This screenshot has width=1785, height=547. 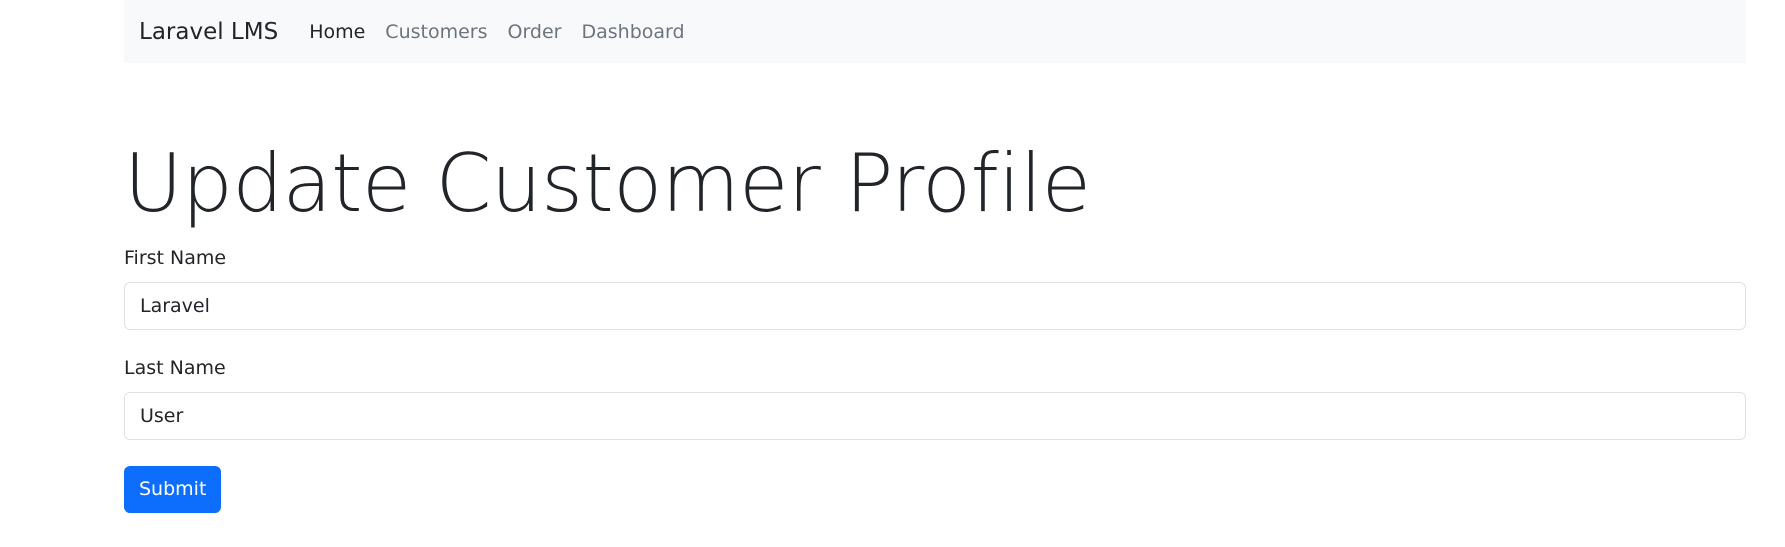 What do you see at coordinates (173, 489) in the screenshot?
I see `submit-button: Submit` at bounding box center [173, 489].